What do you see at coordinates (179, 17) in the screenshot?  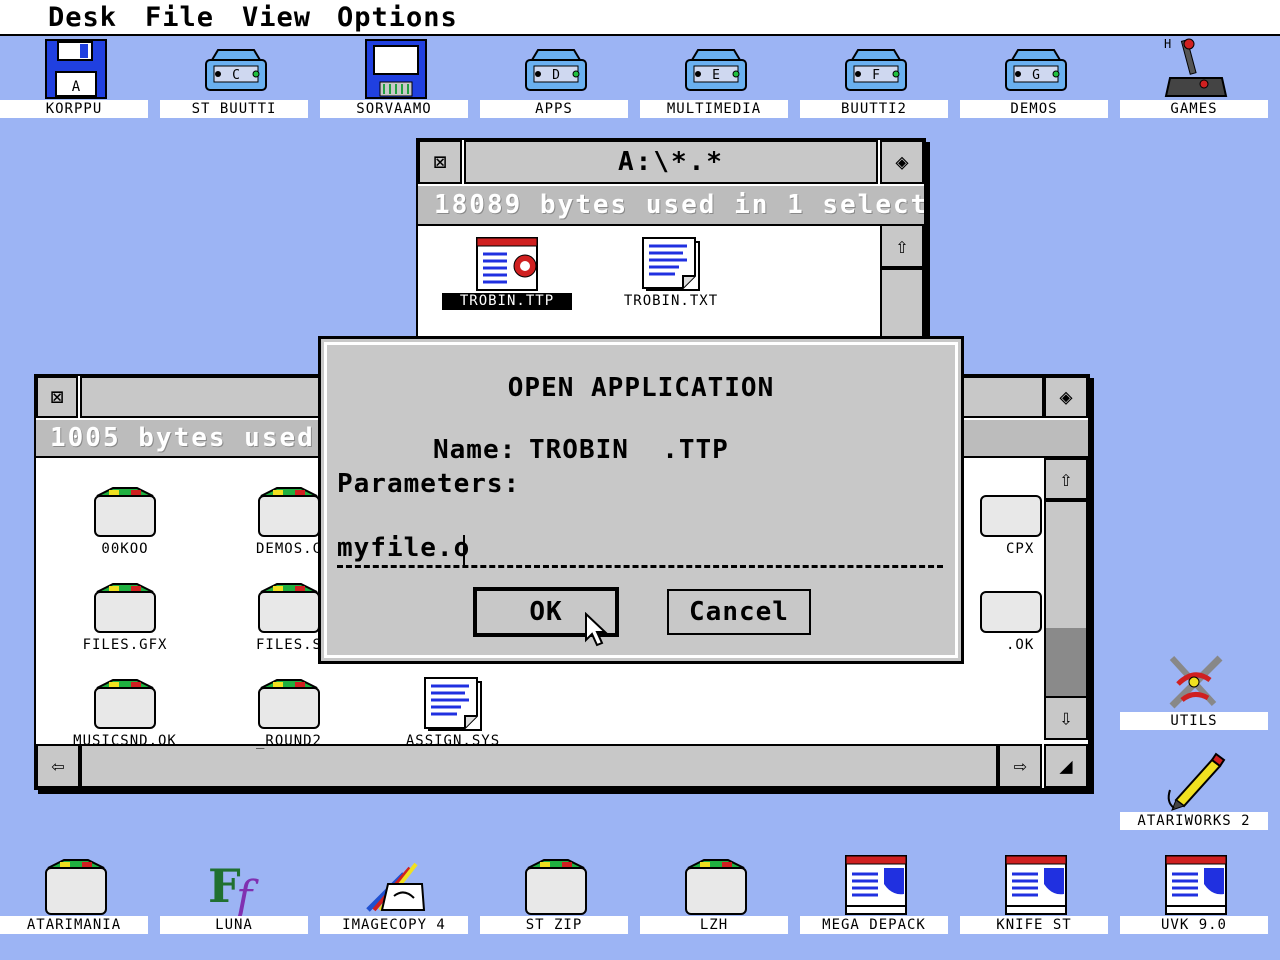 I see `menu-file: File` at bounding box center [179, 17].